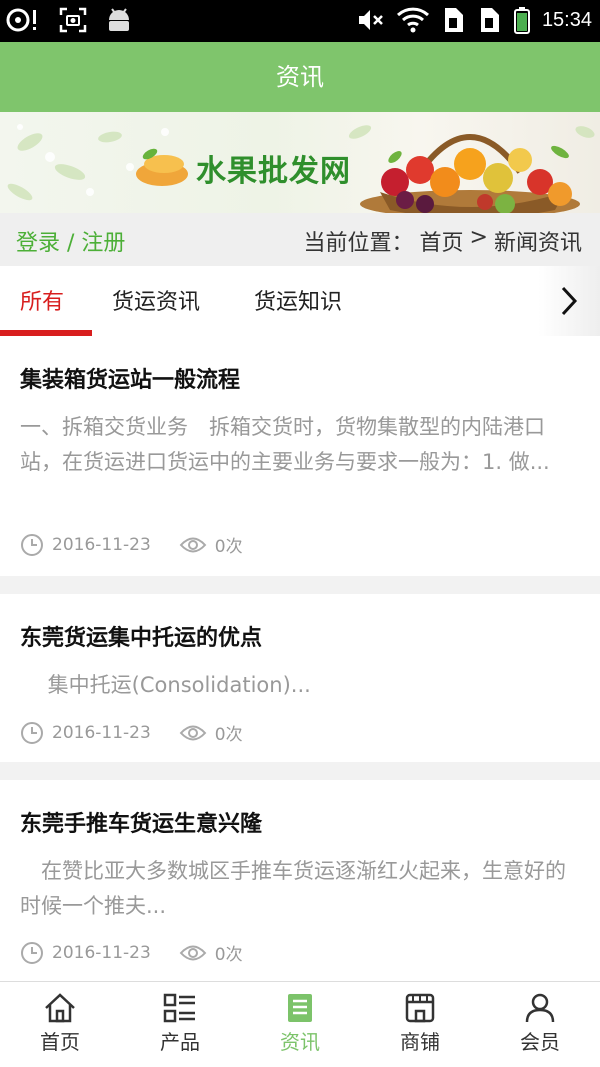  I want to click on nav-products-label: 产品, so click(180, 1042).